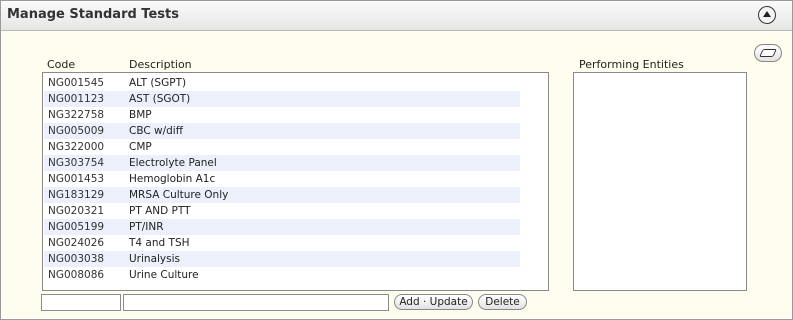 The height and width of the screenshot is (320, 793). What do you see at coordinates (282, 131) in the screenshot?
I see `test-row: NG005009 CBC w/diff` at bounding box center [282, 131].